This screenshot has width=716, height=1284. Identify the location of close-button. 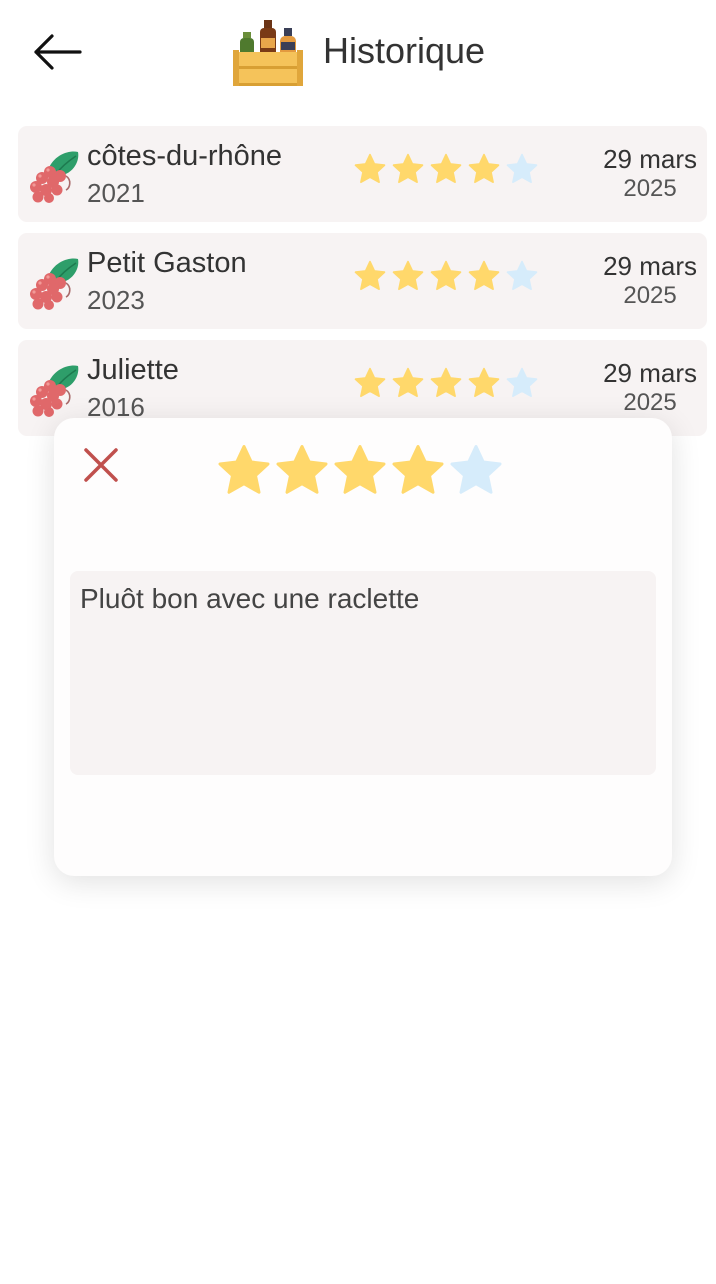
(101, 465).